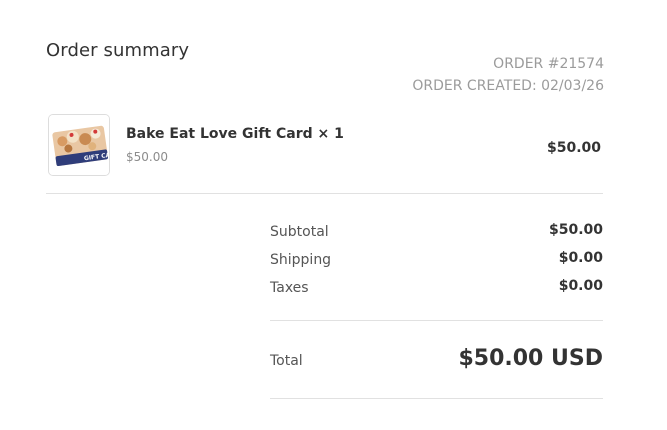 This screenshot has width=667, height=430. I want to click on item-unit-price: $50.00, so click(147, 157).